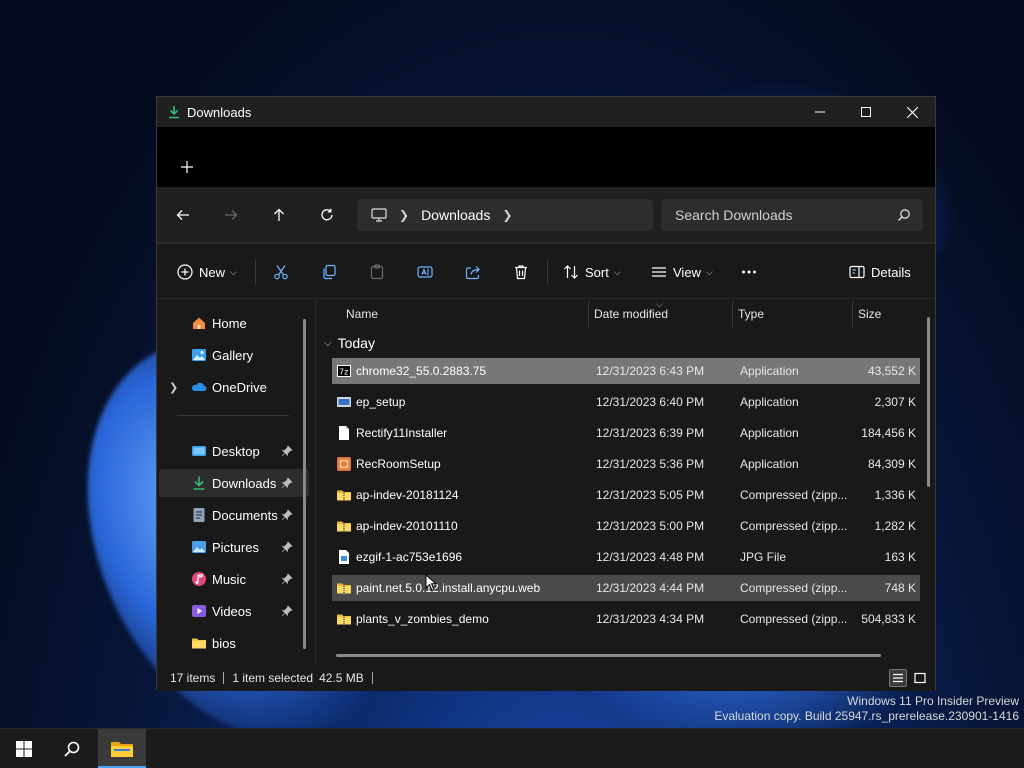 This screenshot has width=1024, height=768. Describe the element at coordinates (898, 678) in the screenshot. I see `details-view-button` at that location.